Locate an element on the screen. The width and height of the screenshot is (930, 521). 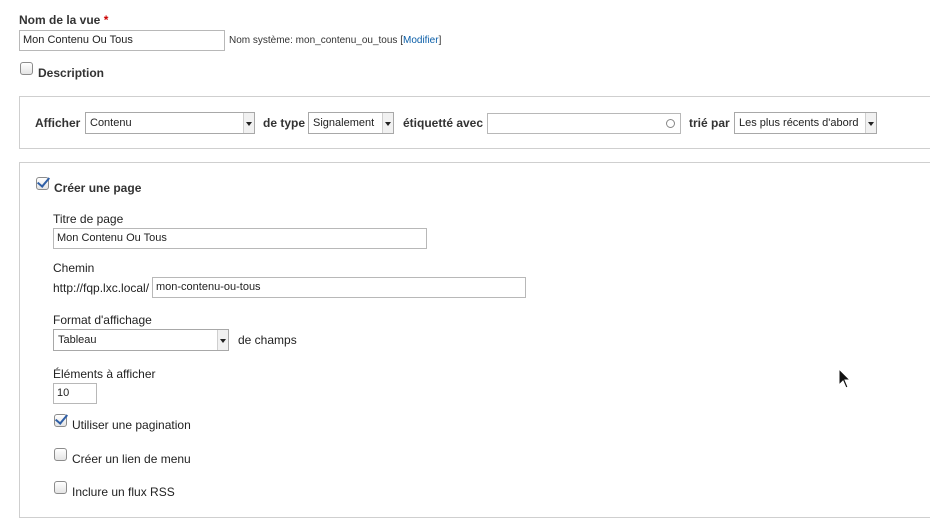
required-marker: * is located at coordinates (106, 20).